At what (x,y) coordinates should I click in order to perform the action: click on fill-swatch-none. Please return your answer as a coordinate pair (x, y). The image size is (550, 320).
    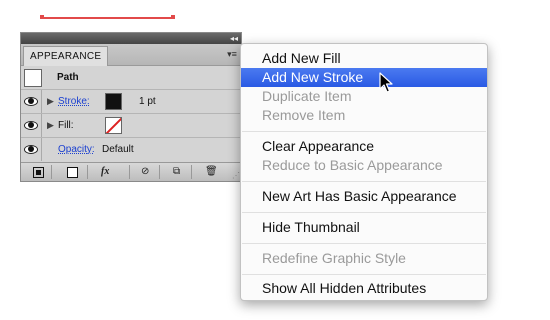
    Looking at the image, I should click on (113, 125).